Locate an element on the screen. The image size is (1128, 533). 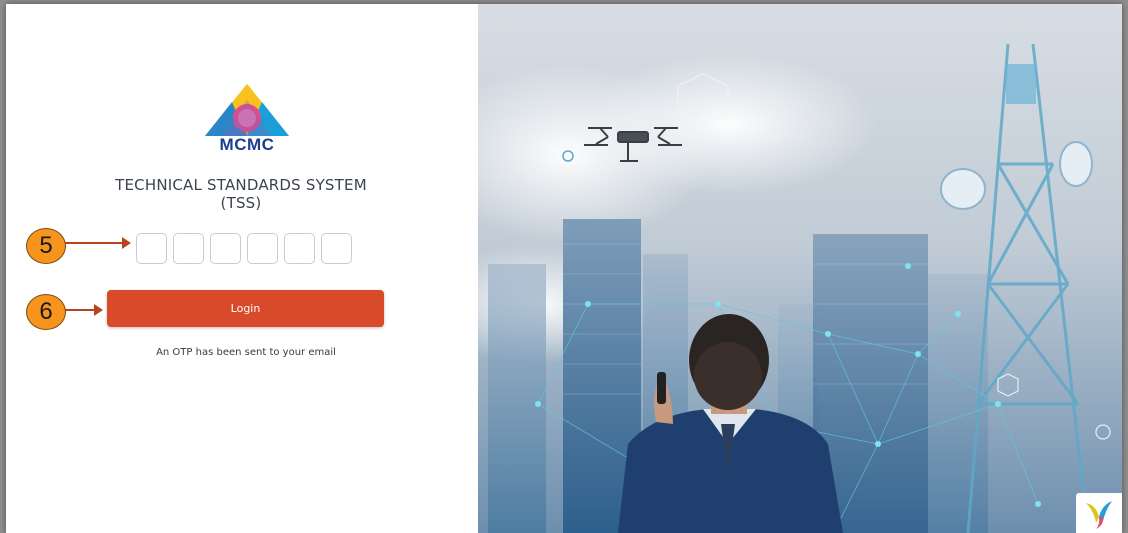
callout-step-5: 5 is located at coordinates (46, 246).